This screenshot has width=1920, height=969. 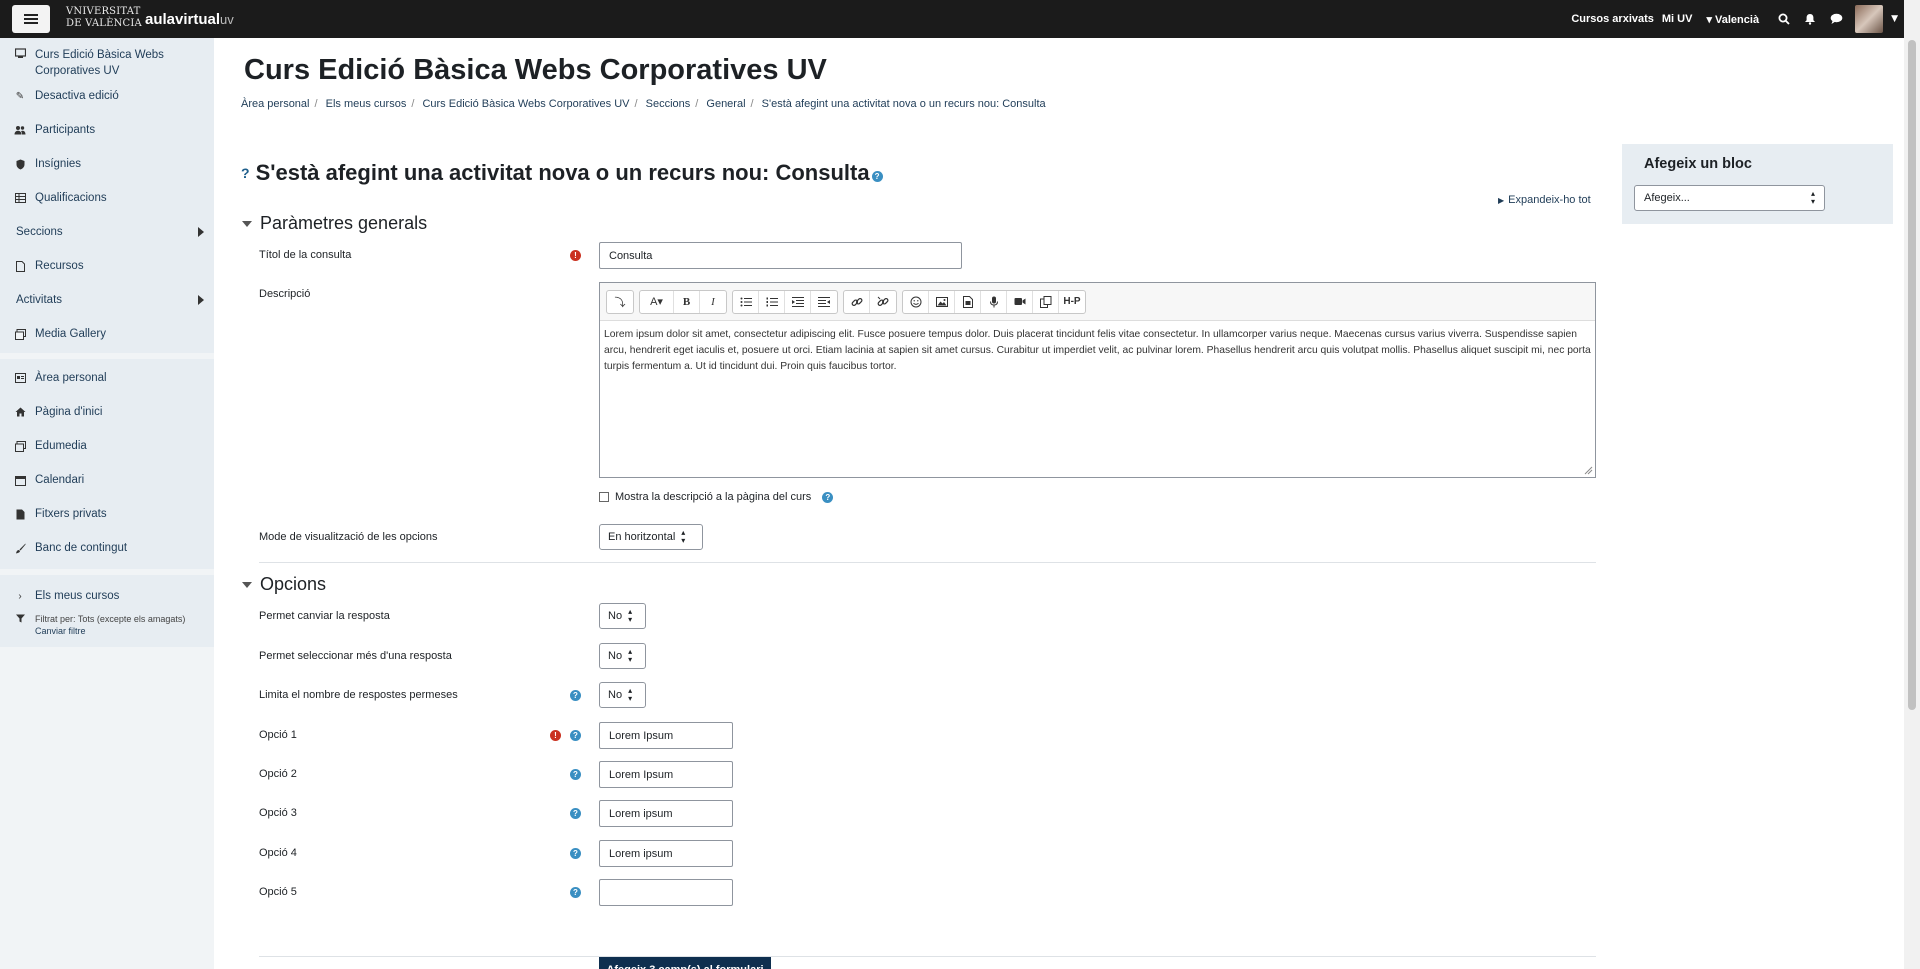 What do you see at coordinates (1732, 19) in the screenshot?
I see `language-menu: ▾ Valencià` at bounding box center [1732, 19].